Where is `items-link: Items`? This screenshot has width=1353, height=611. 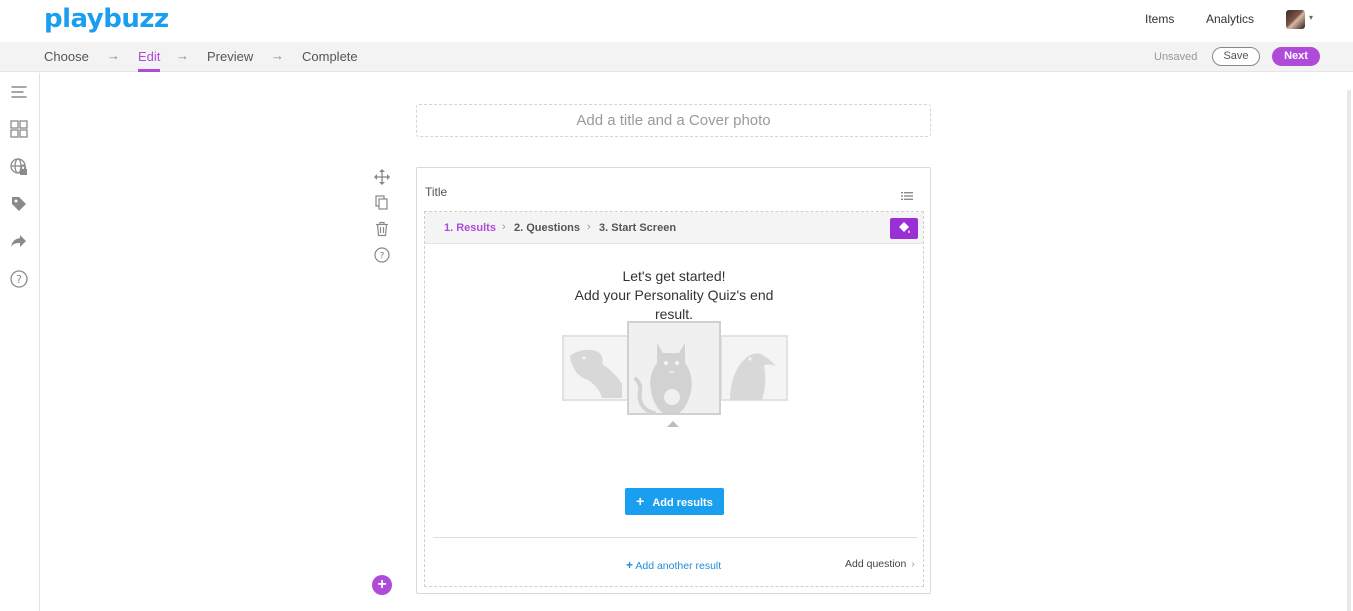 items-link: Items is located at coordinates (1159, 19).